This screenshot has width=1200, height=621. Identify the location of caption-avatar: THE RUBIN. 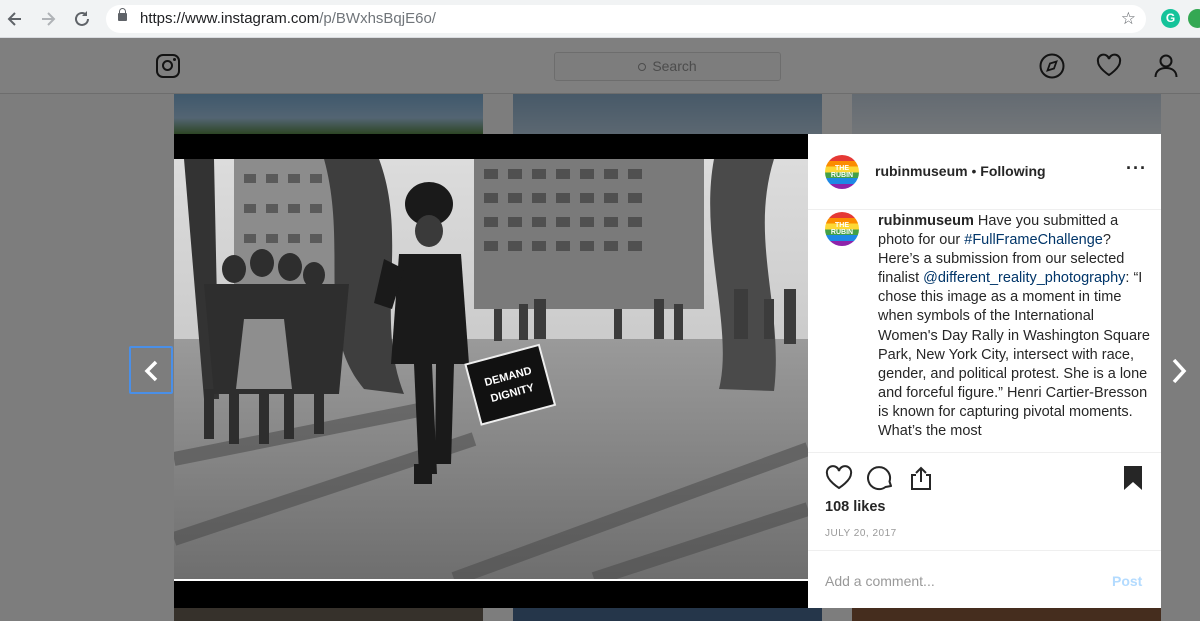
(842, 229).